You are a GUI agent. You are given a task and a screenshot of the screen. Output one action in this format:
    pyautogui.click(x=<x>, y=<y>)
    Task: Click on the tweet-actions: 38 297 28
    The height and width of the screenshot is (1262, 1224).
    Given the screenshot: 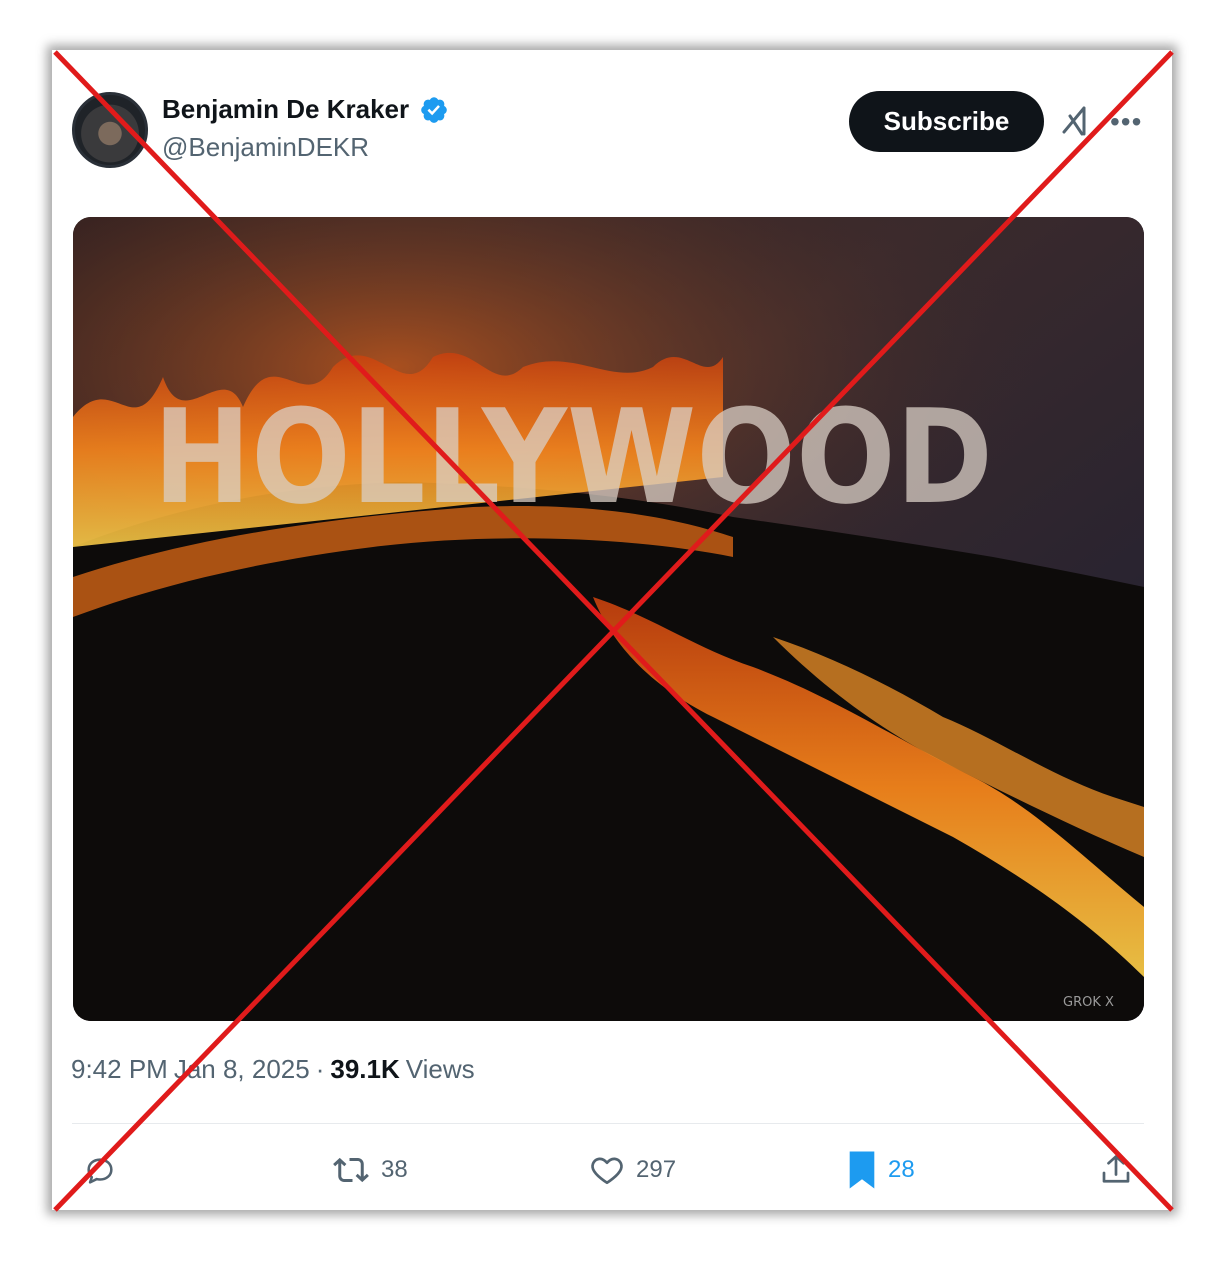 What is the action you would take?
    pyautogui.click(x=612, y=1170)
    